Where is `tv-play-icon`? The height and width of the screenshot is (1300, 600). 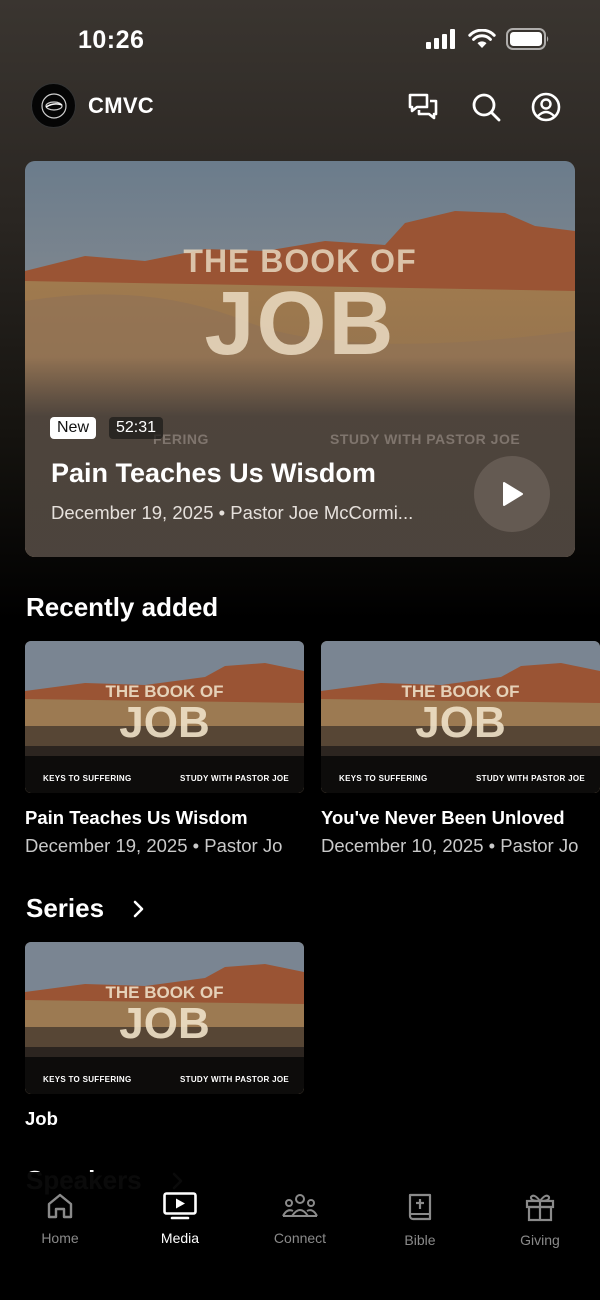
tv-play-icon is located at coordinates (180, 1206).